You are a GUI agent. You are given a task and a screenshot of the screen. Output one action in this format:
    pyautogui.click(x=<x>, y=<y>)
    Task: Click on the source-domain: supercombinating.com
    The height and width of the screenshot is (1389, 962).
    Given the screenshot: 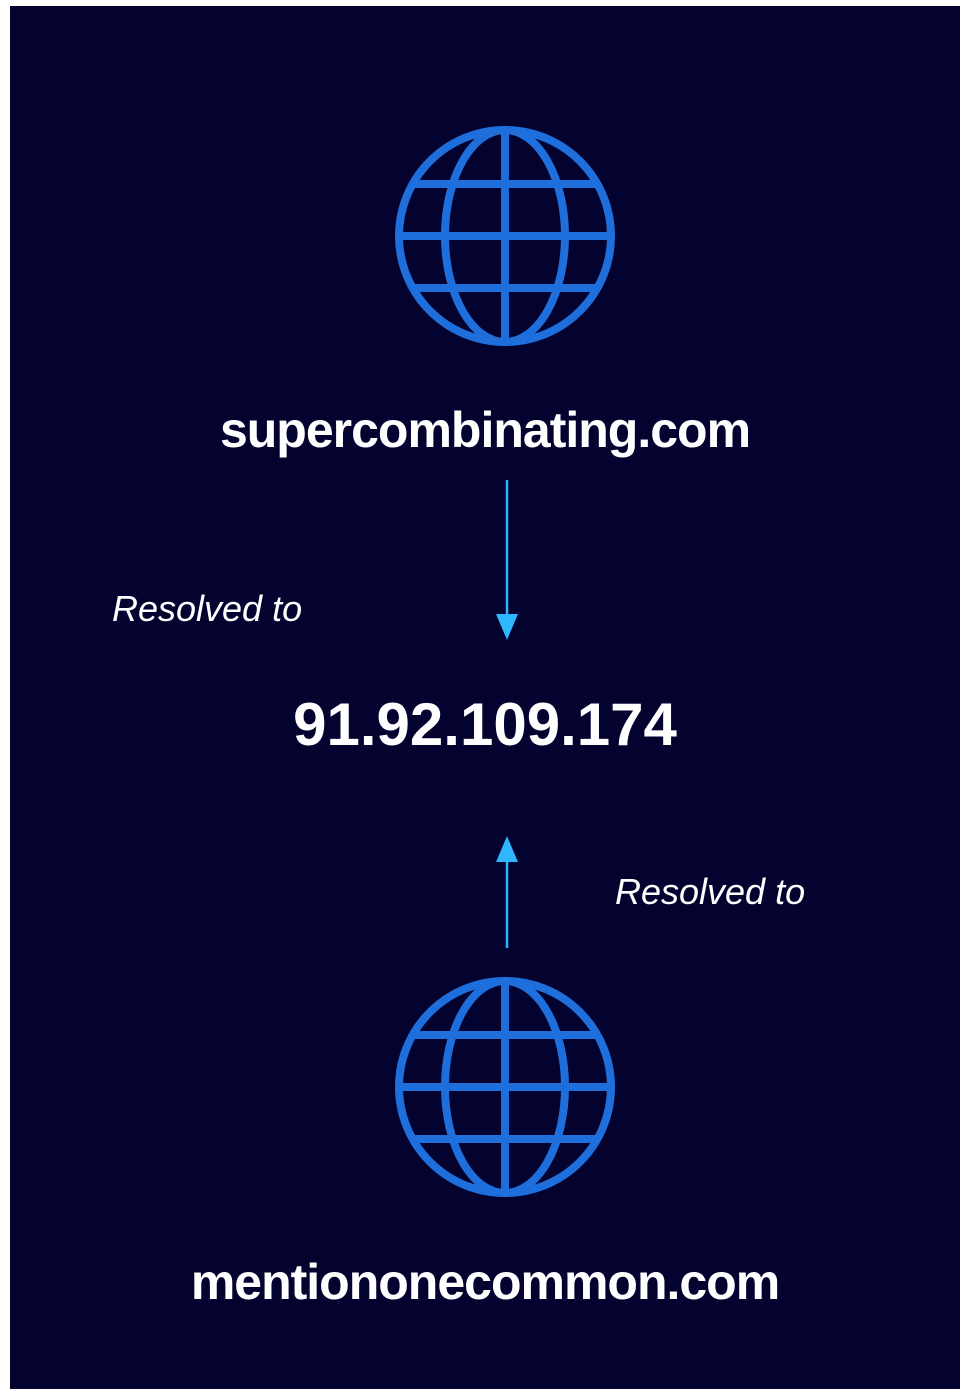 What is the action you would take?
    pyautogui.click(x=485, y=430)
    